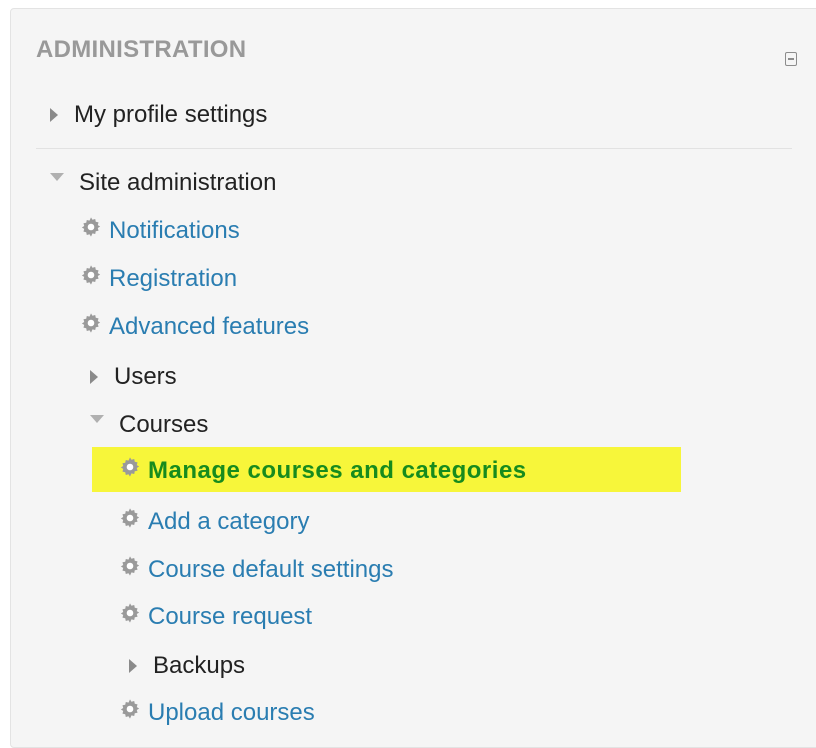 The height and width of the screenshot is (748, 816). I want to click on tree-item-label: Users, so click(145, 376).